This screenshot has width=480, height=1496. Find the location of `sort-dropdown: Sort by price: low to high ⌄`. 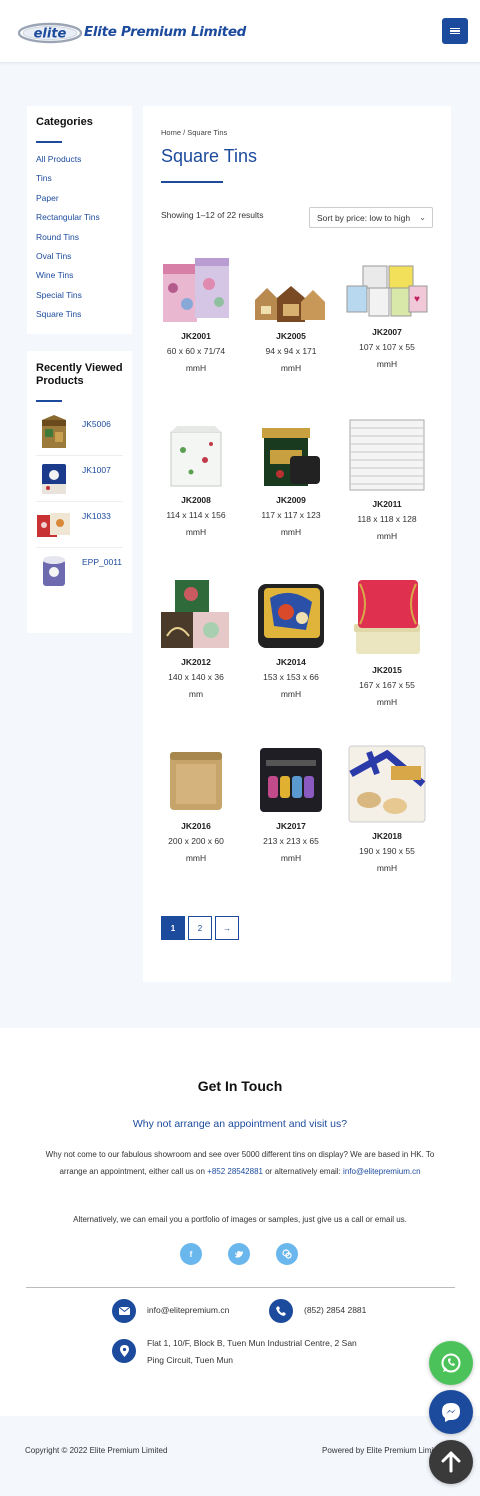

sort-dropdown: Sort by price: low to high ⌄ is located at coordinates (371, 217).